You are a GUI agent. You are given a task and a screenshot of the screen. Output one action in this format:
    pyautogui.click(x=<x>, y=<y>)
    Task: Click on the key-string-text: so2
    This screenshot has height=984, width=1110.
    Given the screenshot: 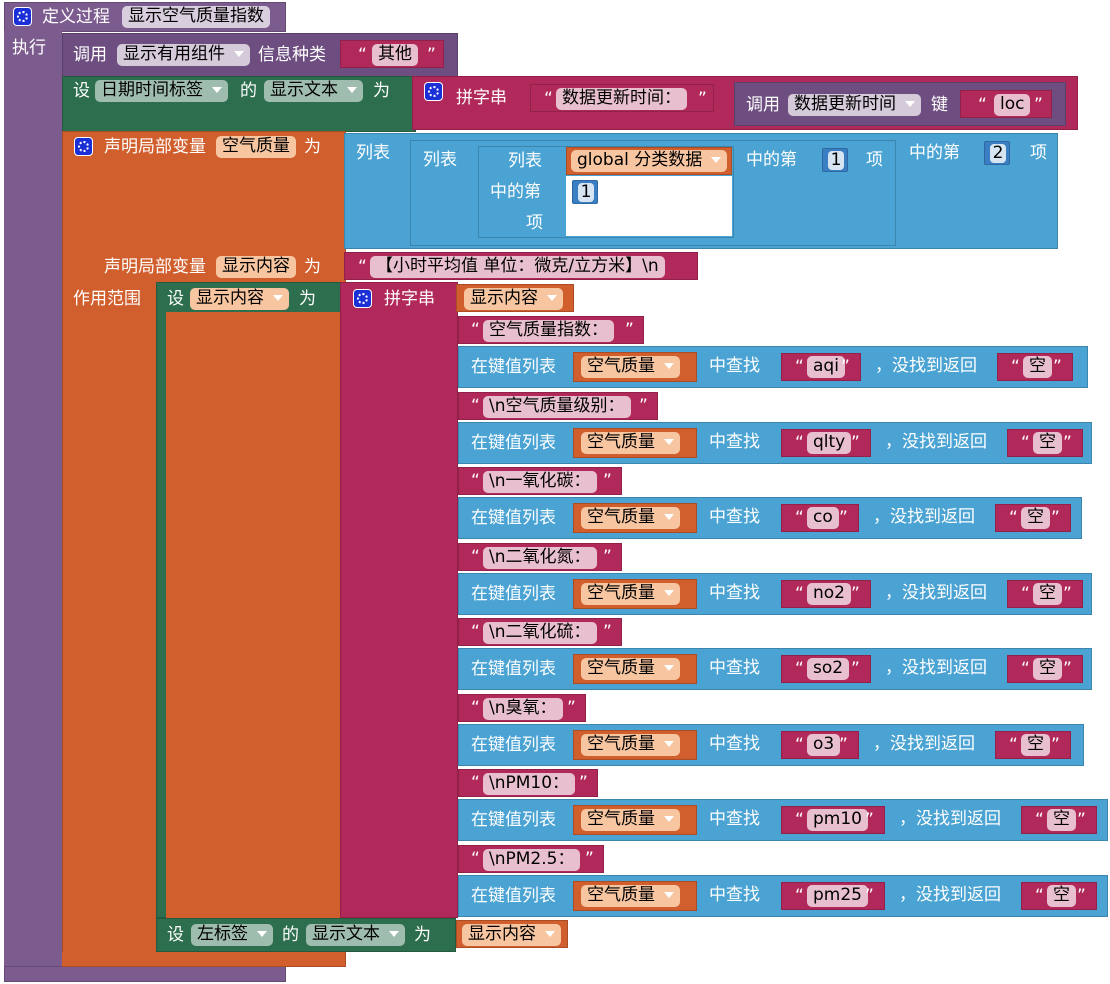 What is the action you would take?
    pyautogui.click(x=828, y=669)
    